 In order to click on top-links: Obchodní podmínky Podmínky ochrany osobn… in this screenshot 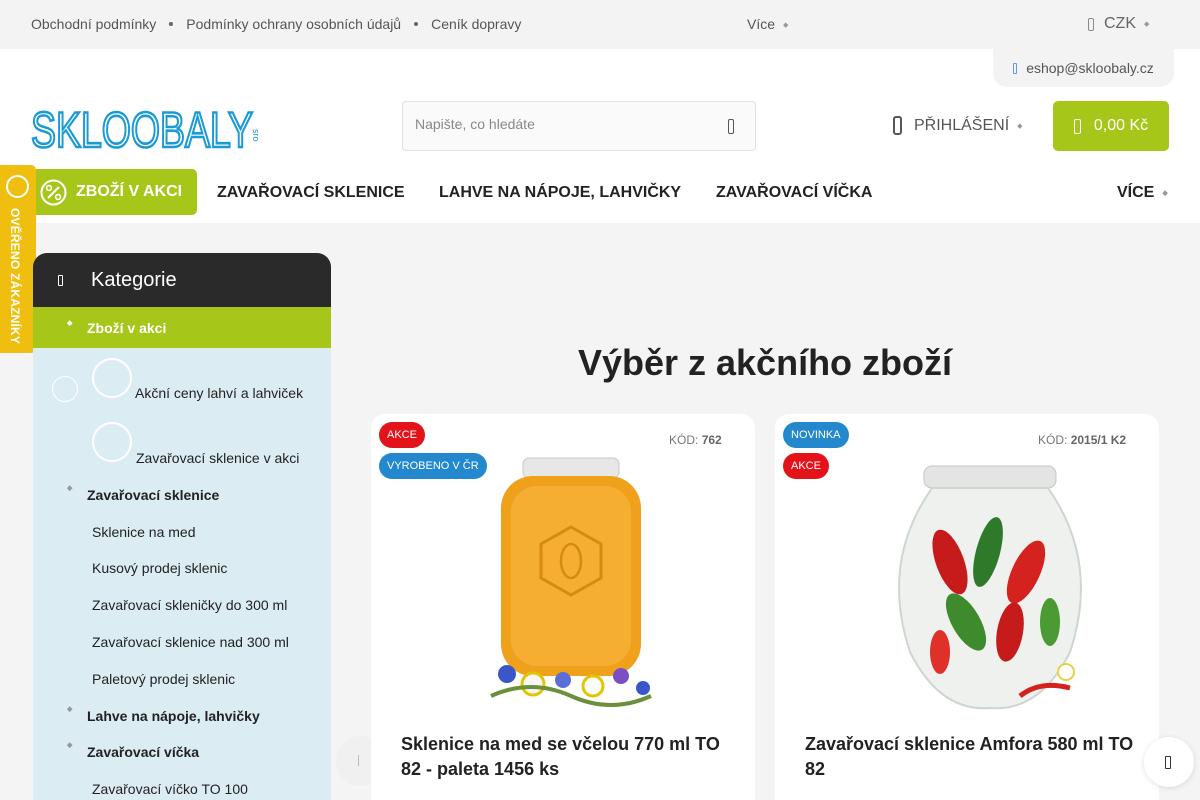, I will do `click(276, 24)`.